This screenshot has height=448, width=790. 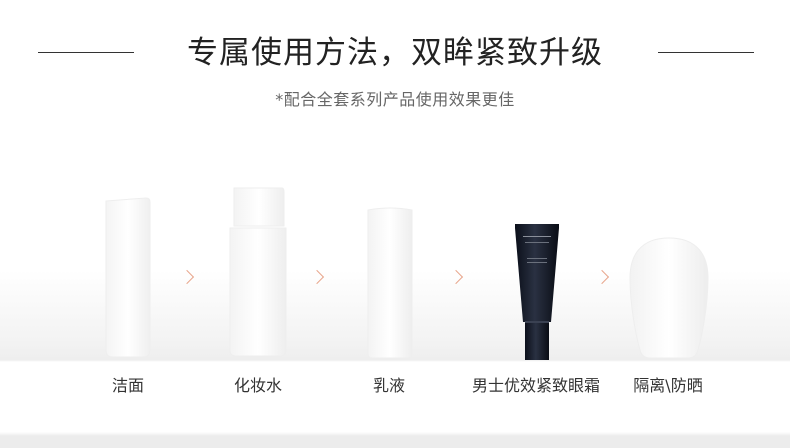 I want to click on step-eye-cream, so click(x=537, y=292).